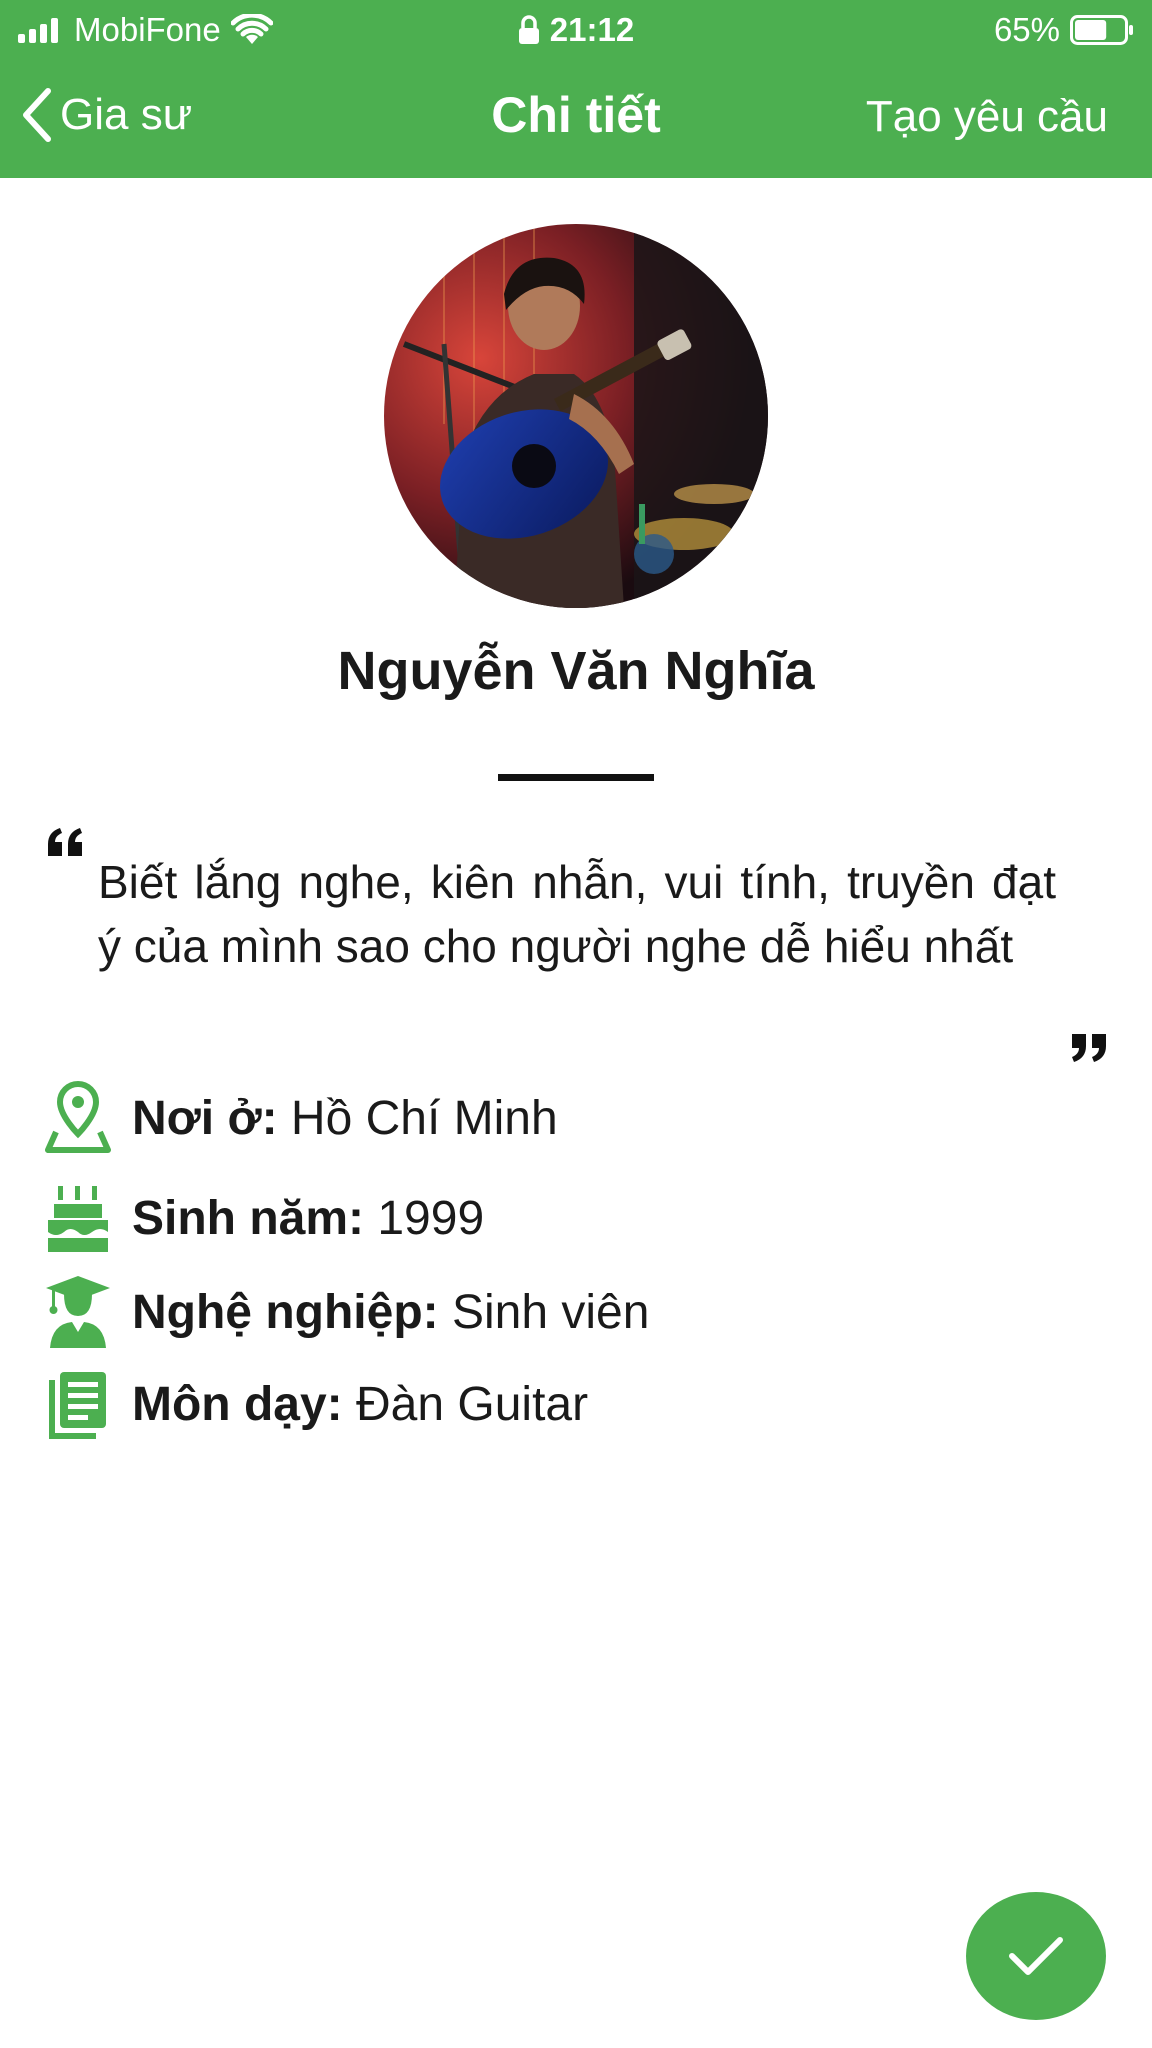 The width and height of the screenshot is (1152, 2048). I want to click on book-icon, so click(77, 1405).